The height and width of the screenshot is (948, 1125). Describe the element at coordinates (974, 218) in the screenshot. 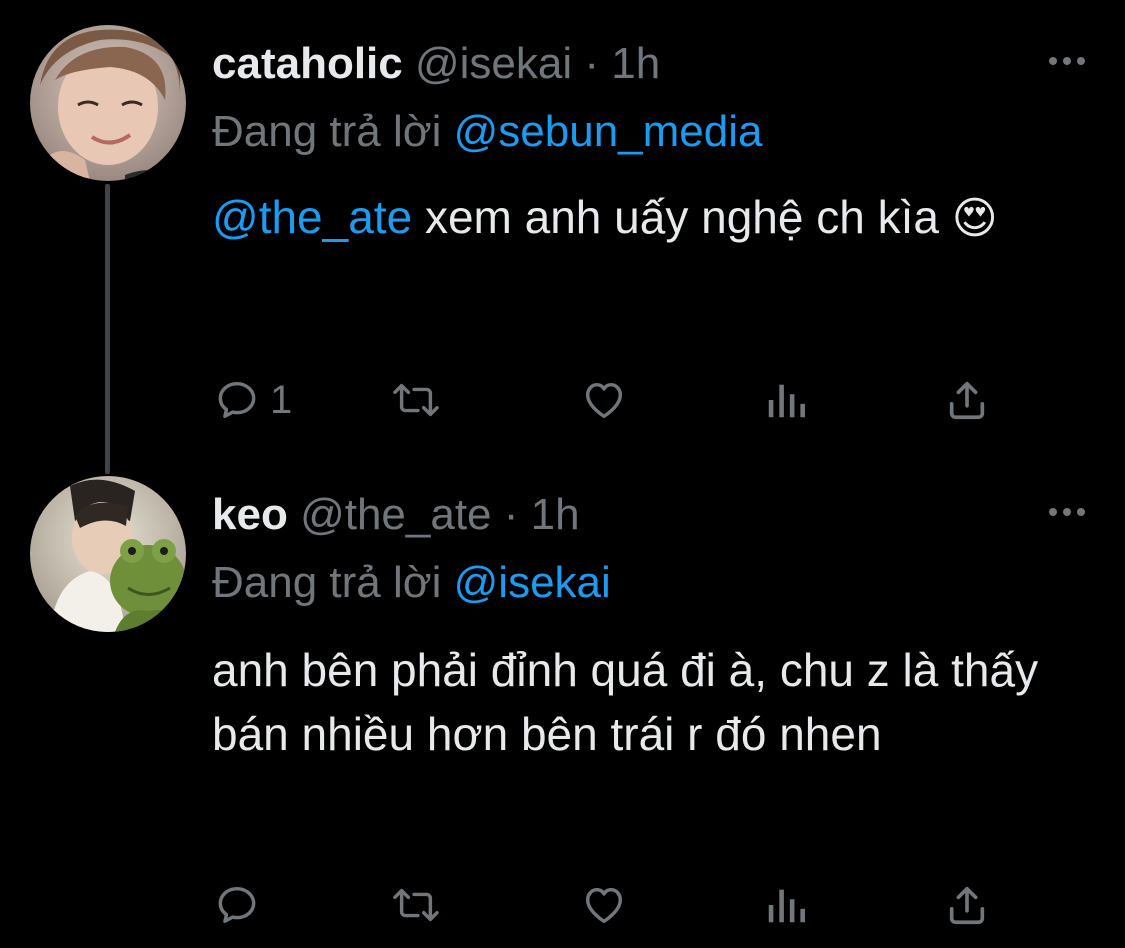

I see `heart-eyes-emoji: 😍` at that location.